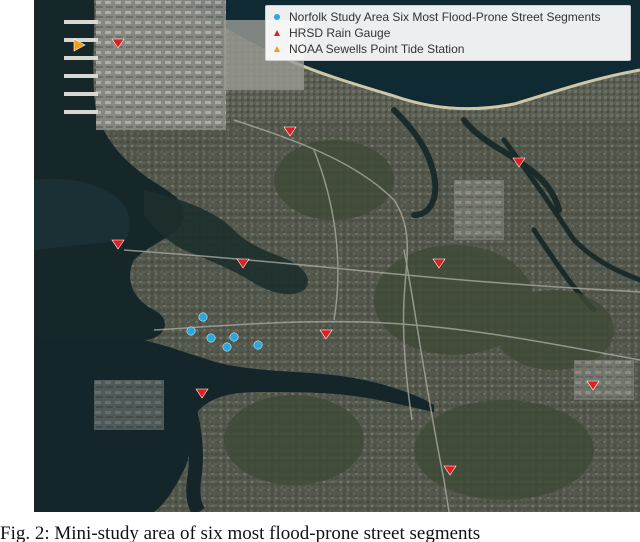 This screenshot has width=640, height=542. I want to click on legend-label: NOAA Sewells Point Tide Station, so click(377, 49).